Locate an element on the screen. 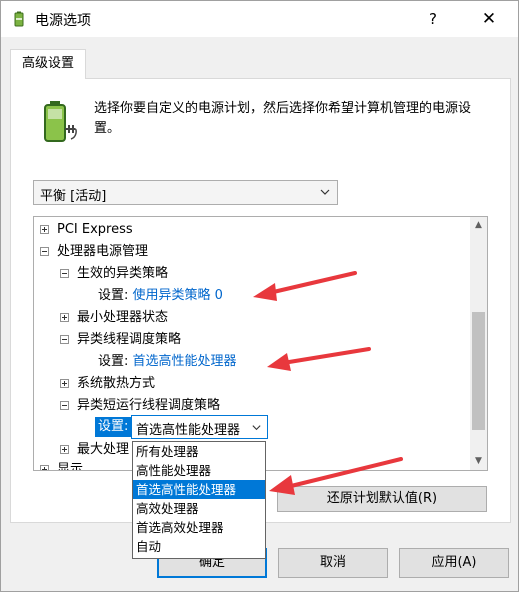  option-prefer-performant-processors: 首选高性能处理器 is located at coordinates (199, 489).